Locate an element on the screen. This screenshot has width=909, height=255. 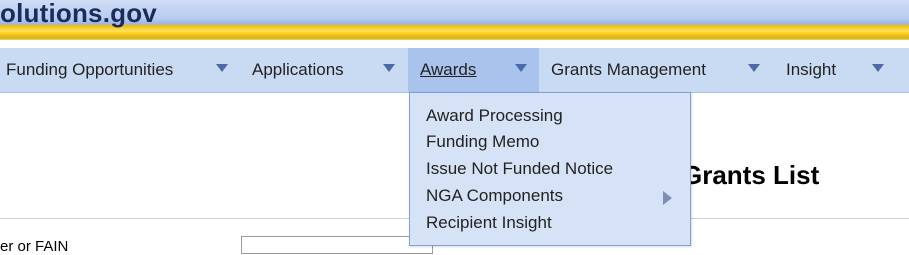
menu-item-nga-components: NGA Components is located at coordinates (494, 196).